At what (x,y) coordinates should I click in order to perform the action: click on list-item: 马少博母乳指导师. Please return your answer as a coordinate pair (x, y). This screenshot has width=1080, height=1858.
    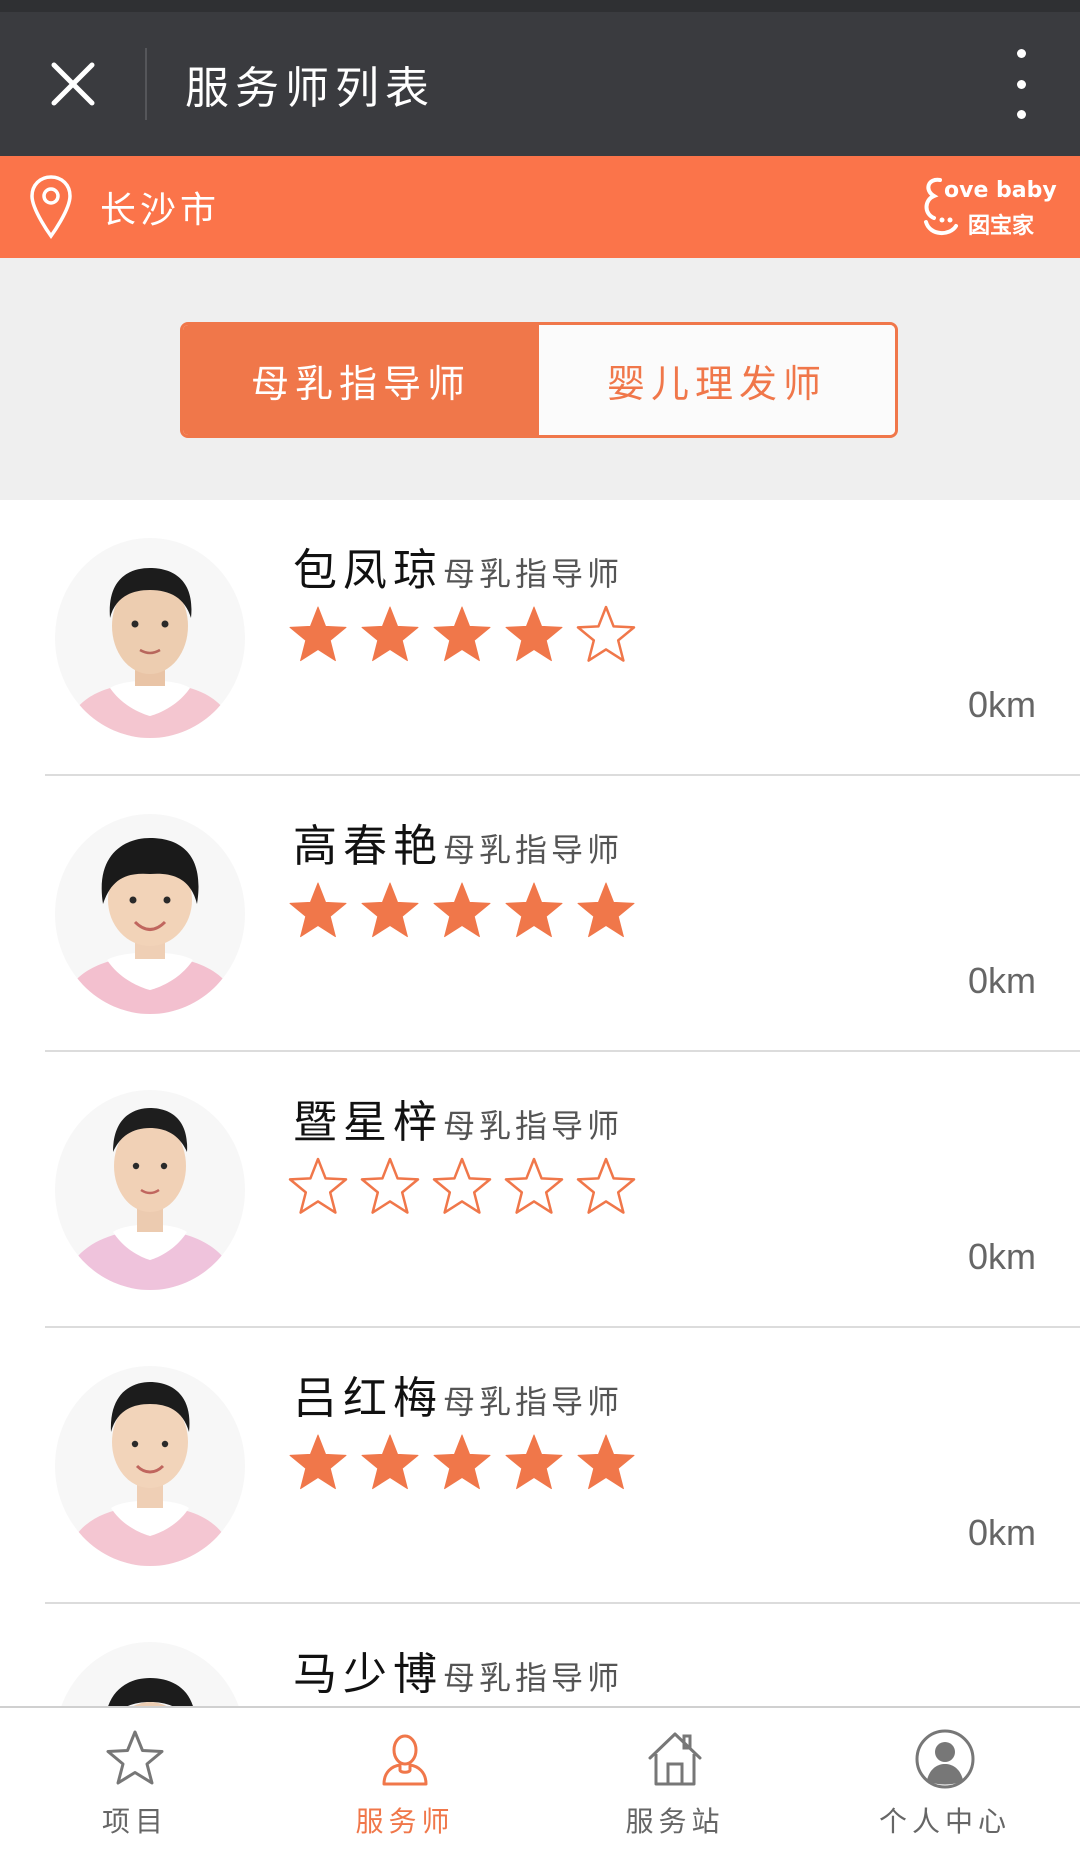
    Looking at the image, I should click on (562, 1655).